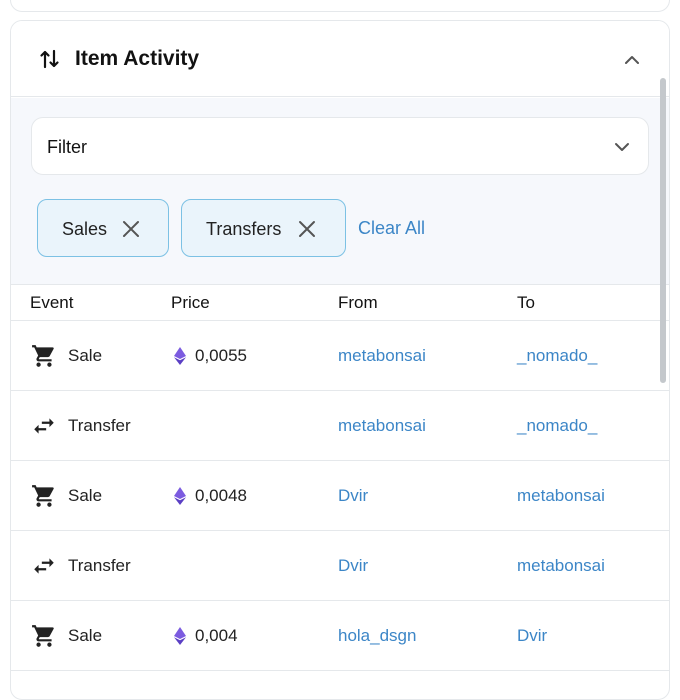  I want to click on to-link: Dvir, so click(532, 636).